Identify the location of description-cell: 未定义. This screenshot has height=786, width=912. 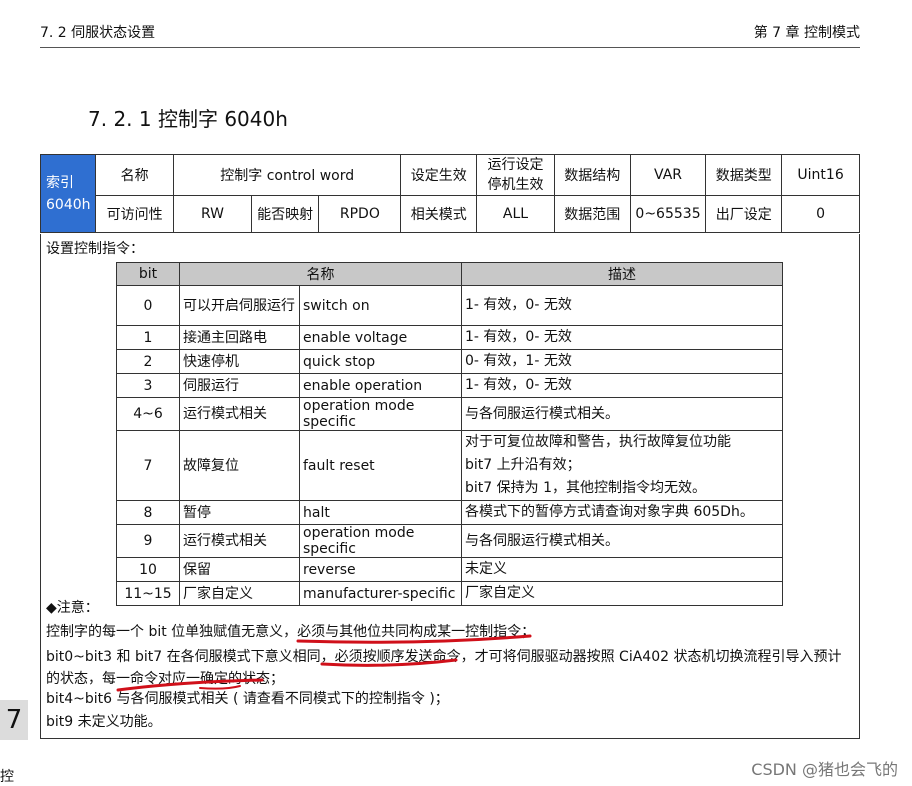
(622, 569).